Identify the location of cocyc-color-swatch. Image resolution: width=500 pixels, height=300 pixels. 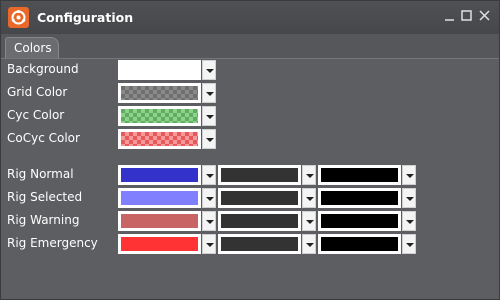
(159, 139).